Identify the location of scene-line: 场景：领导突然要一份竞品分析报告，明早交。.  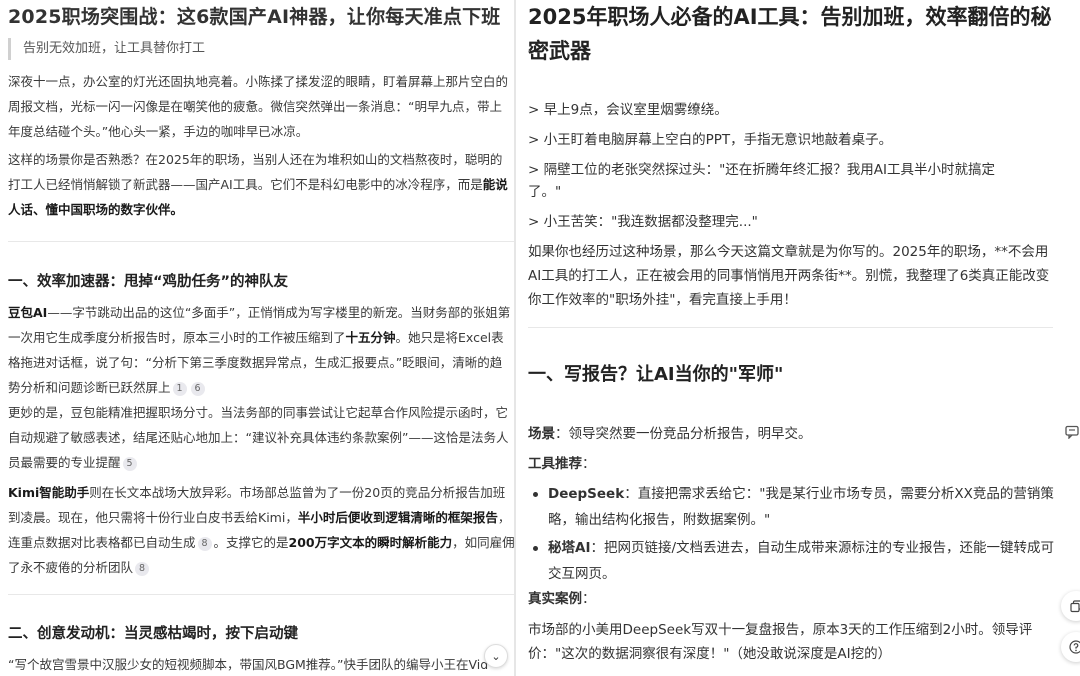
(670, 434).